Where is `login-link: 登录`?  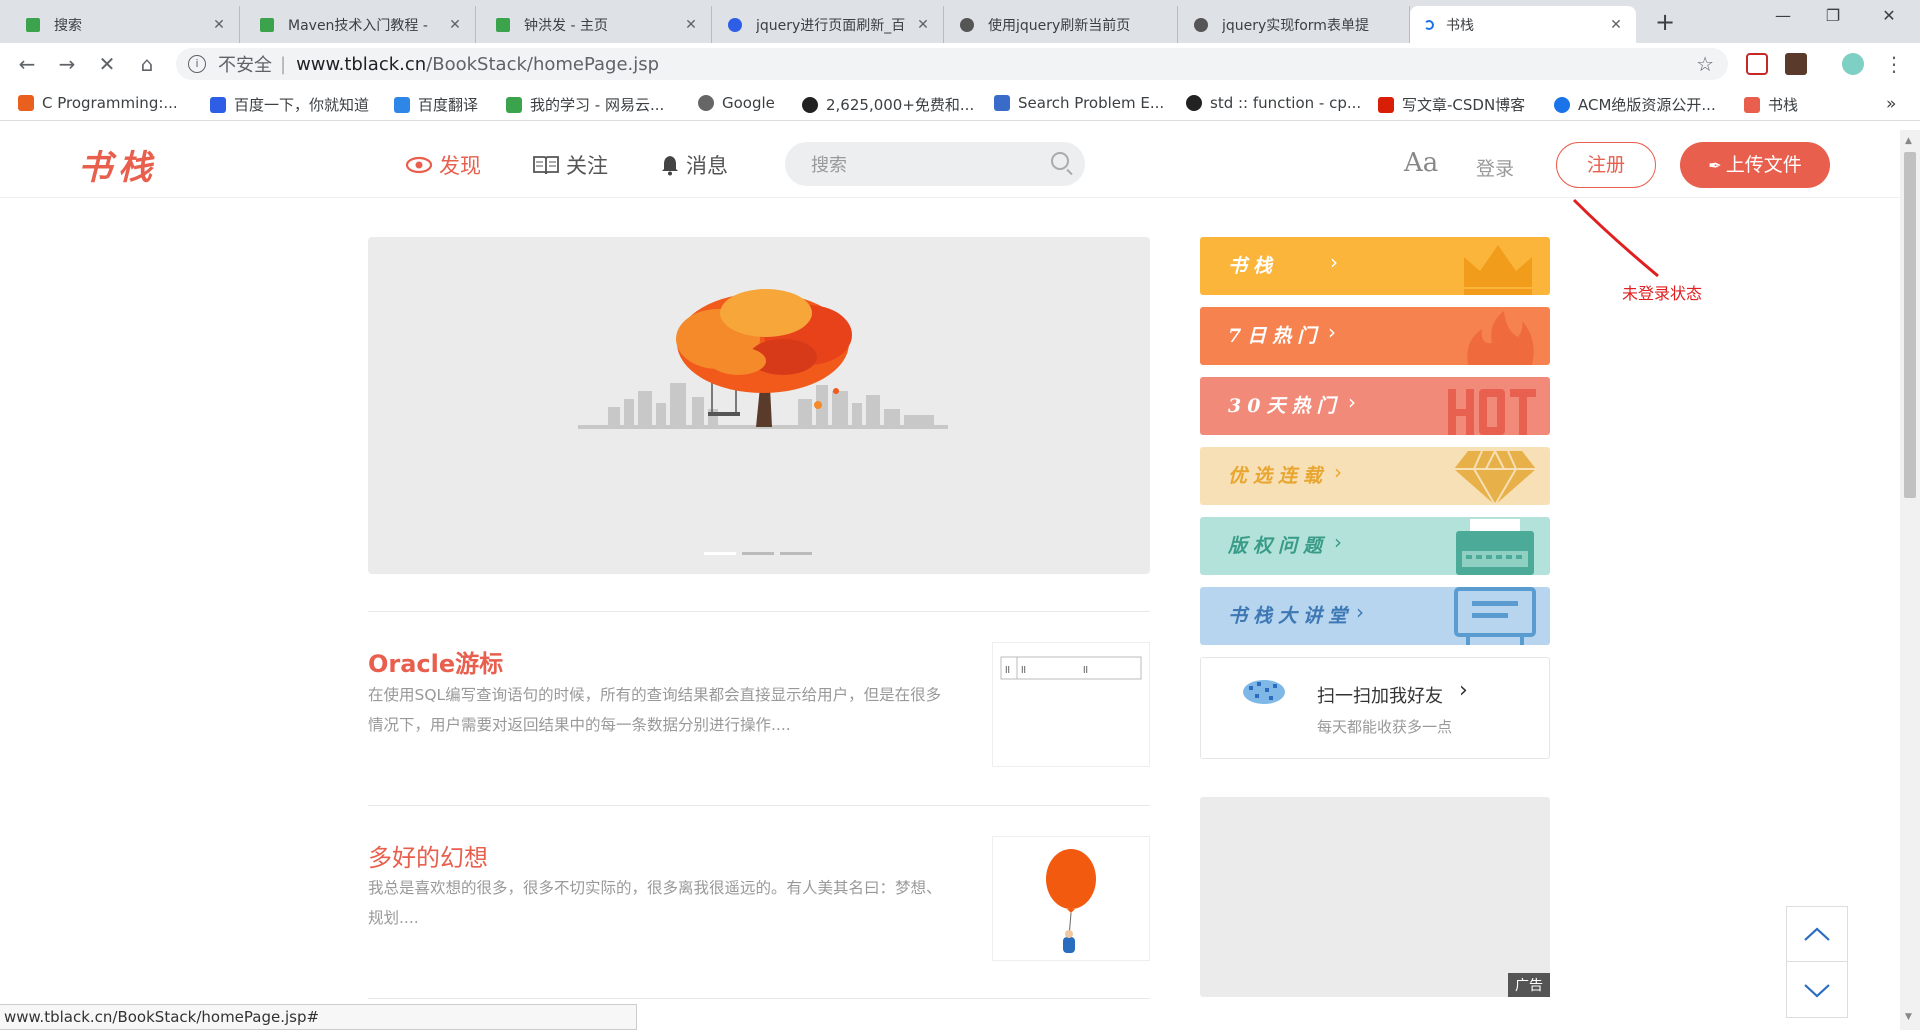
login-link: 登录 is located at coordinates (1495, 167).